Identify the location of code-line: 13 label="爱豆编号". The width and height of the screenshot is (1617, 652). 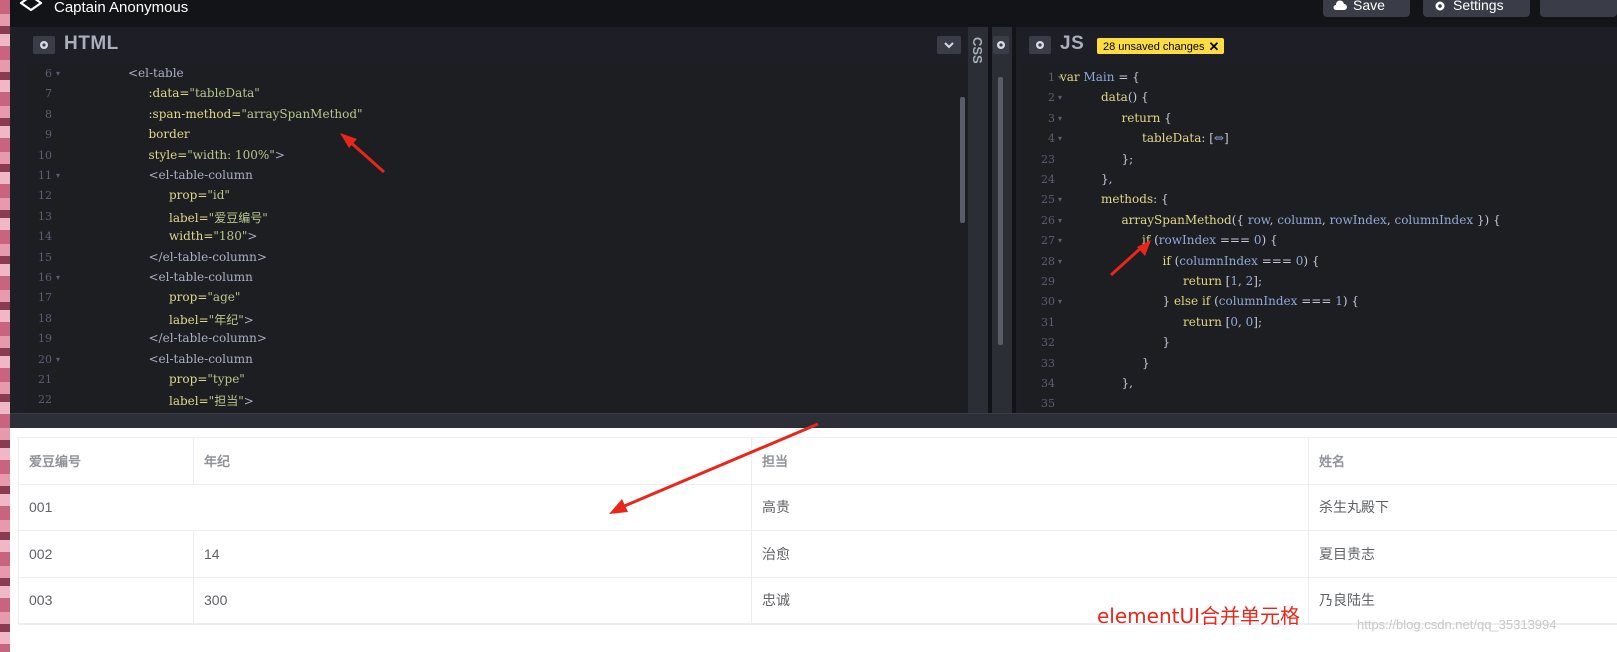
(497, 216).